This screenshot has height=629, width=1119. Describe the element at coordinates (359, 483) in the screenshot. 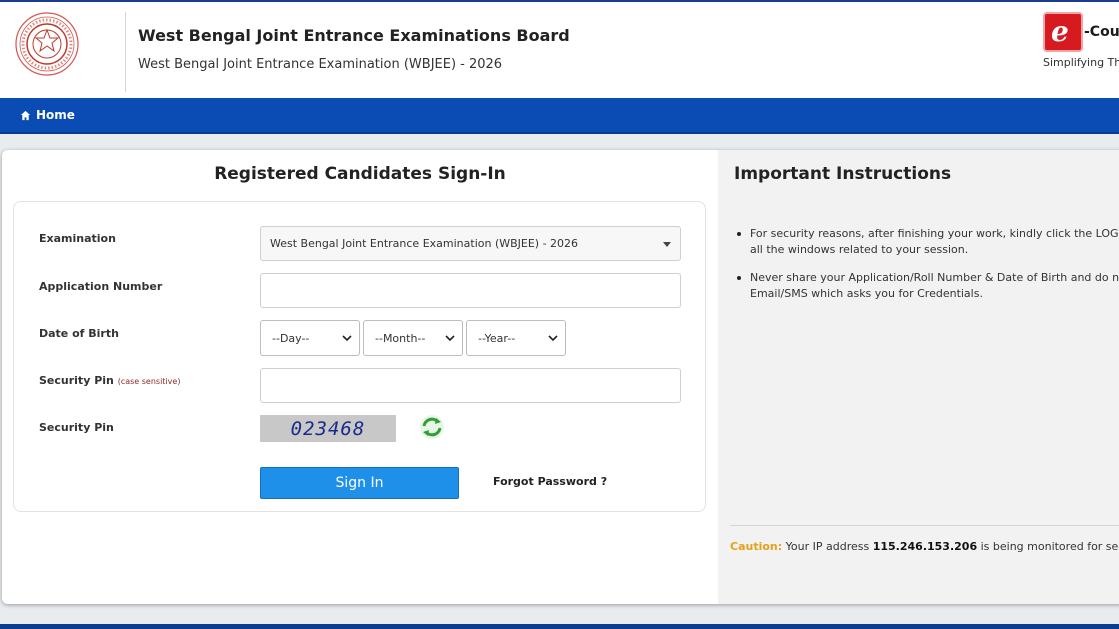

I see `sign-in-button: Sign In` at that location.